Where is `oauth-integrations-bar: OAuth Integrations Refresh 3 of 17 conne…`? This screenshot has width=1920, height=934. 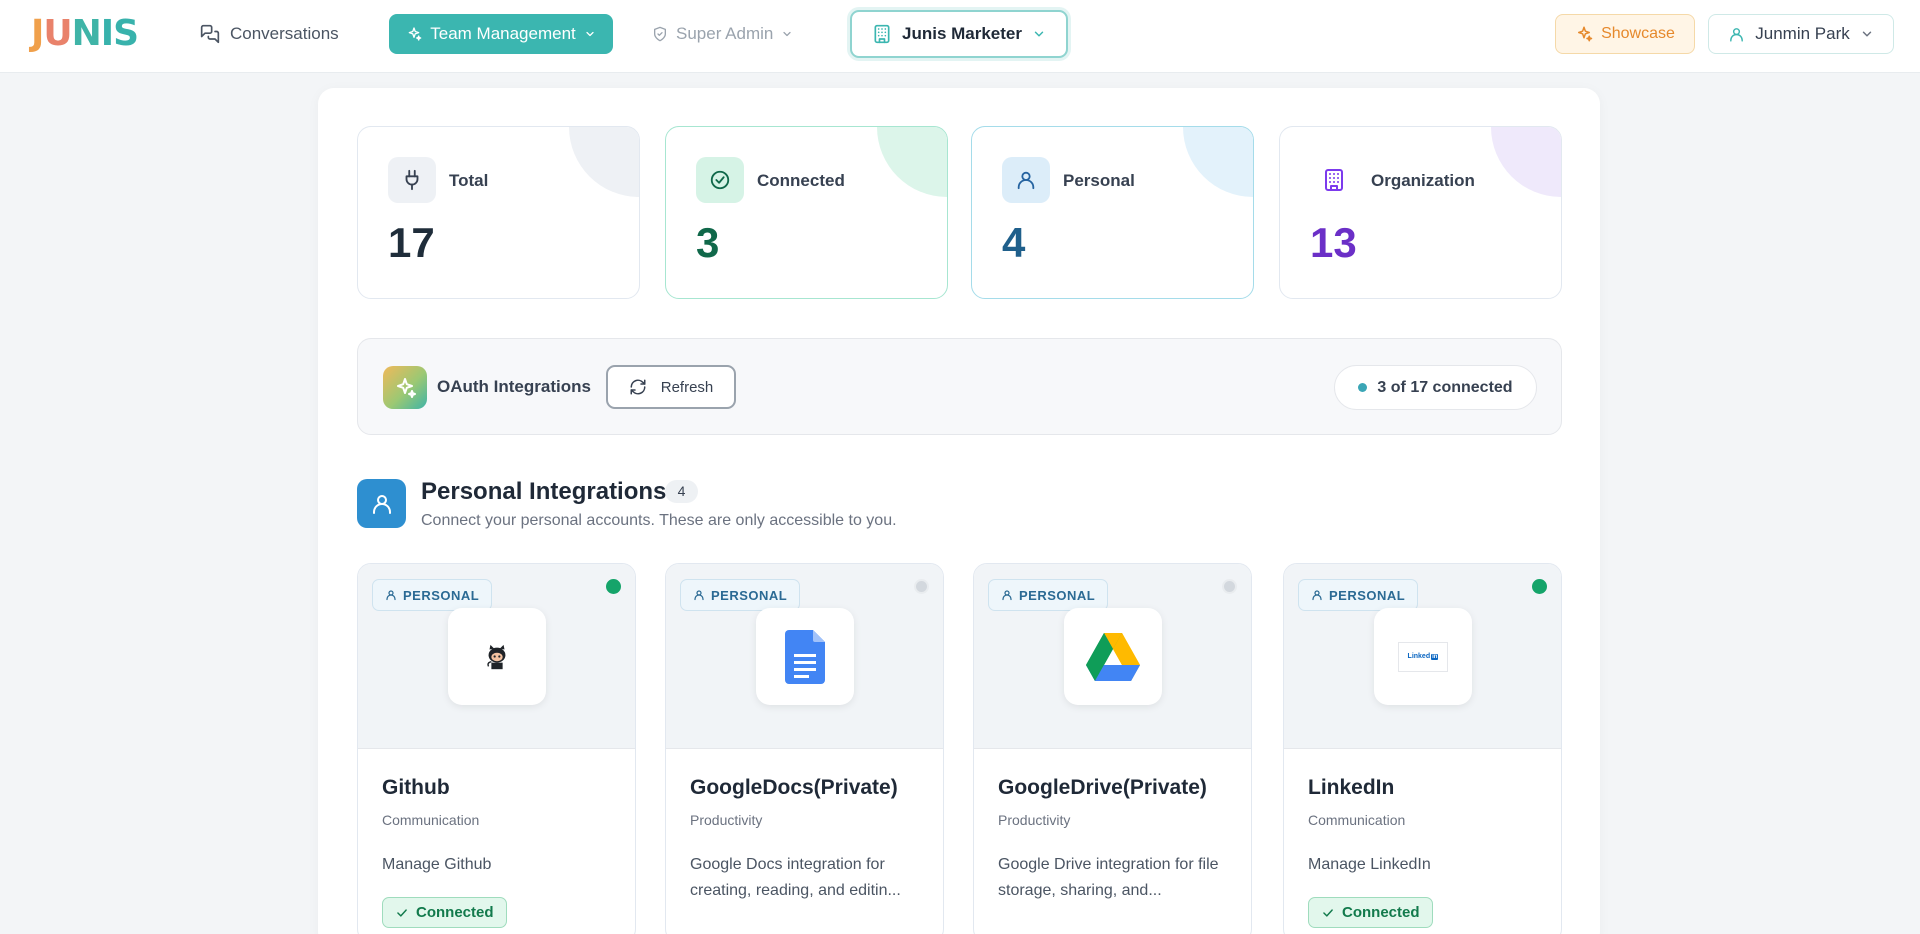
oauth-integrations-bar: OAuth Integrations Refresh 3 of 17 conne… is located at coordinates (959, 386).